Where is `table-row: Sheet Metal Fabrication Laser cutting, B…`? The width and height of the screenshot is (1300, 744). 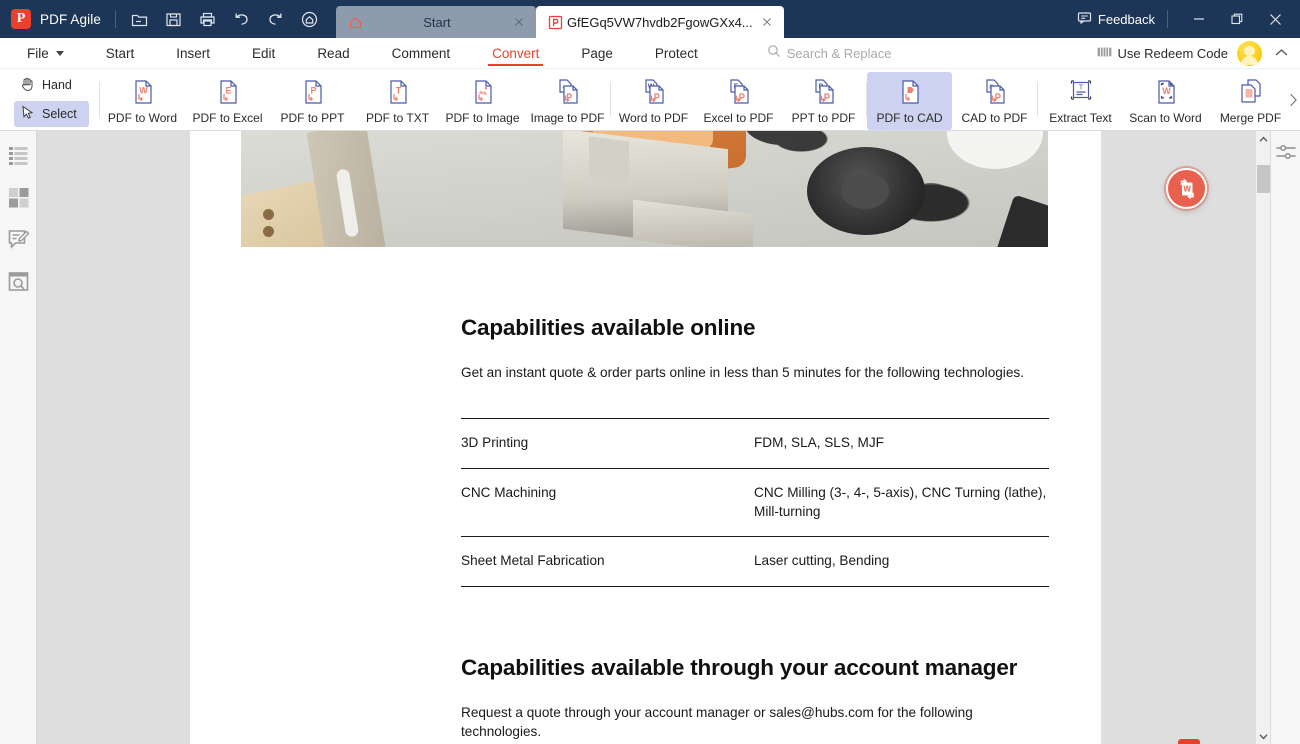
table-row: Sheet Metal Fabrication Laser cutting, B… is located at coordinates (755, 561).